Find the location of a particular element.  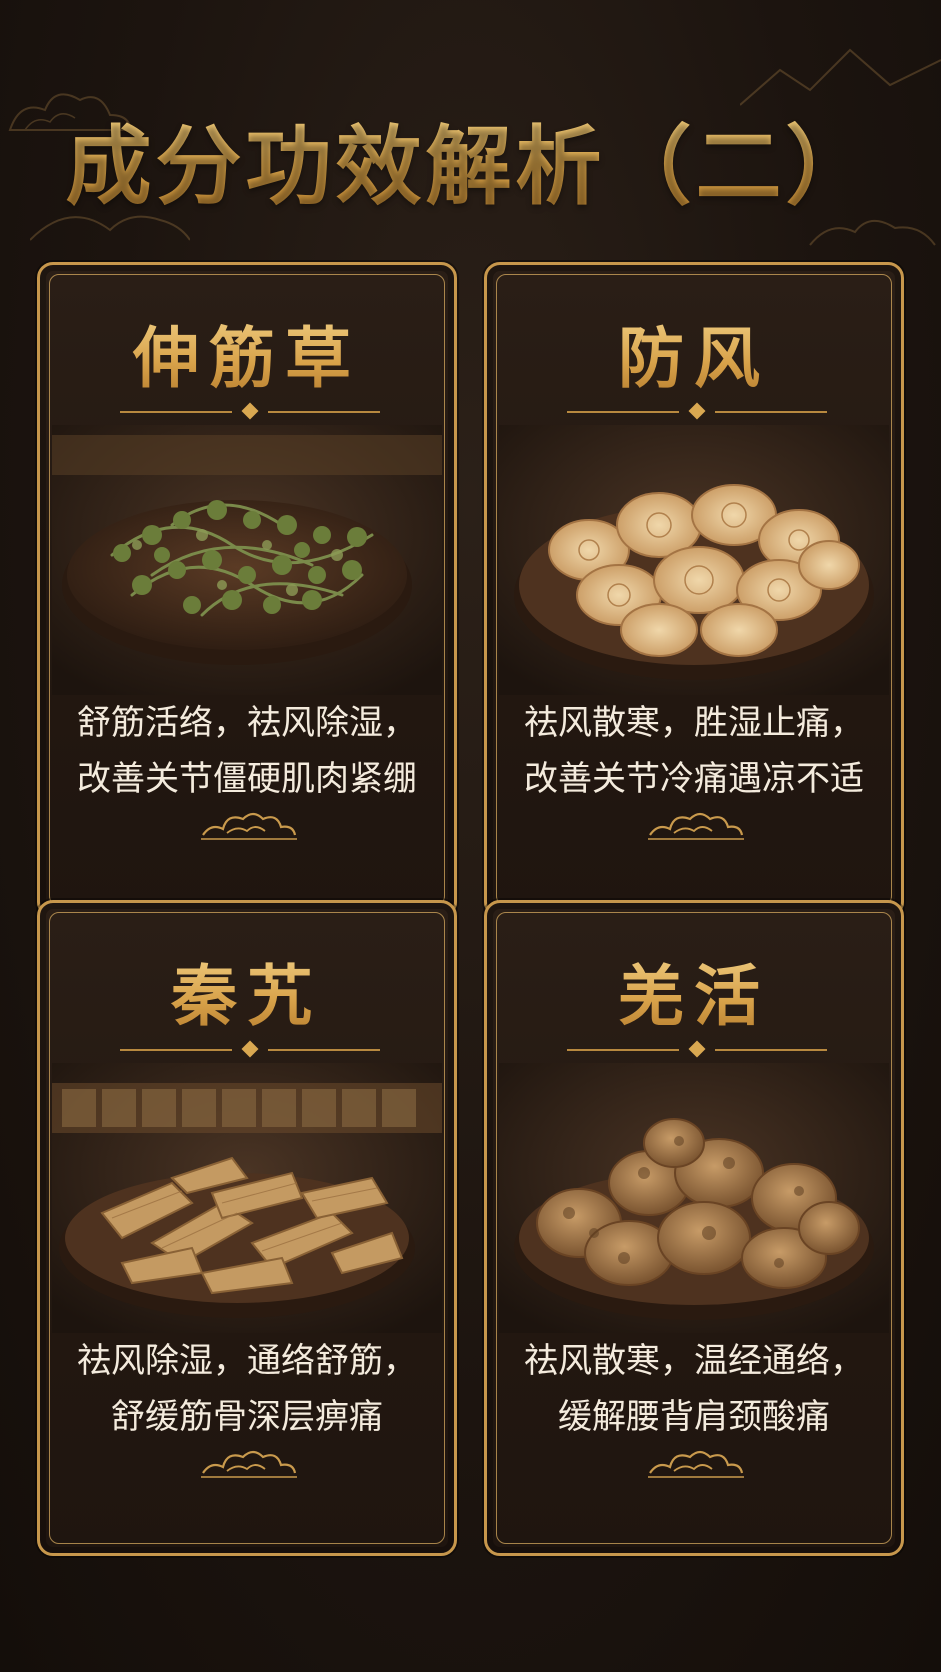

description-line: 改善关节僵硬肌肉紧绷 is located at coordinates (247, 779).